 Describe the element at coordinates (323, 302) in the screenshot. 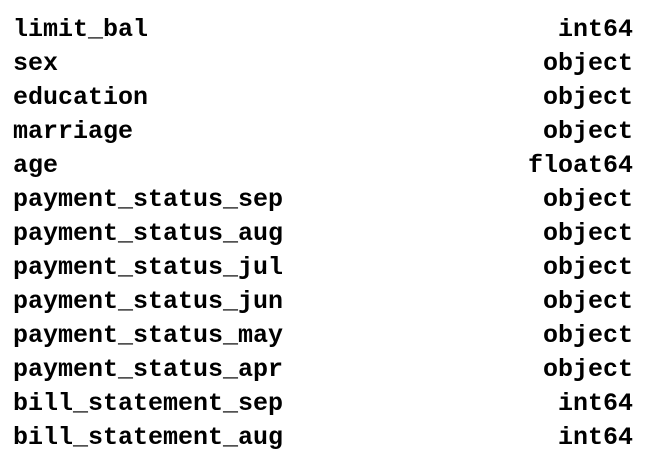

I see `dtype-row: payment_status_jun object` at that location.